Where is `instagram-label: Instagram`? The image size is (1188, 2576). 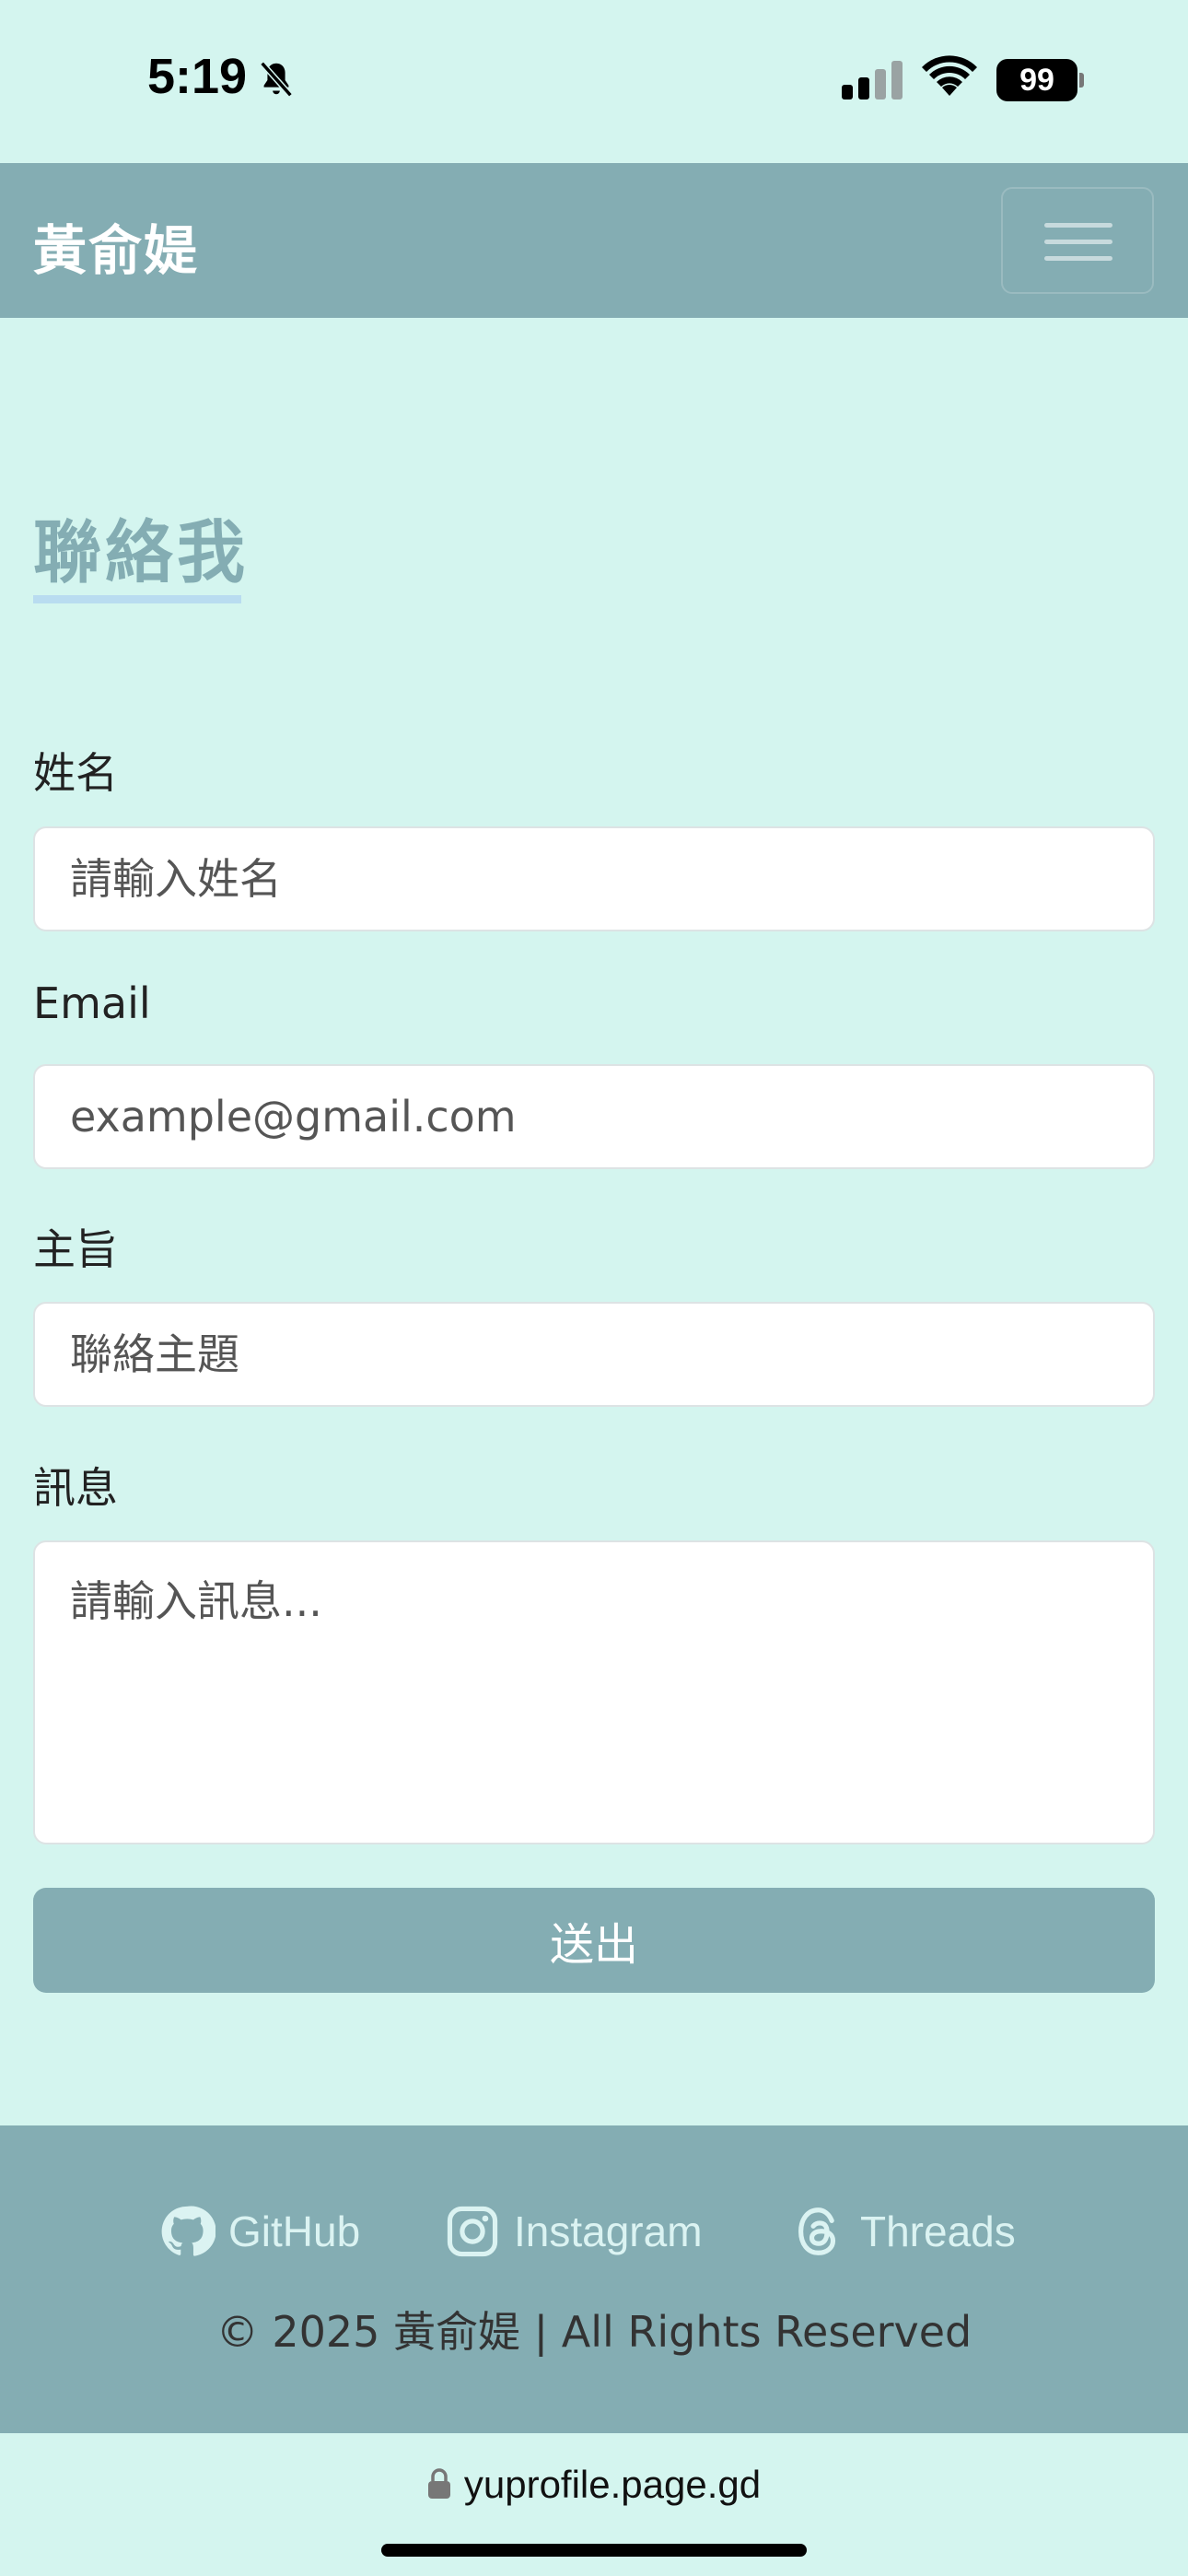
instagram-label: Instagram is located at coordinates (608, 2231).